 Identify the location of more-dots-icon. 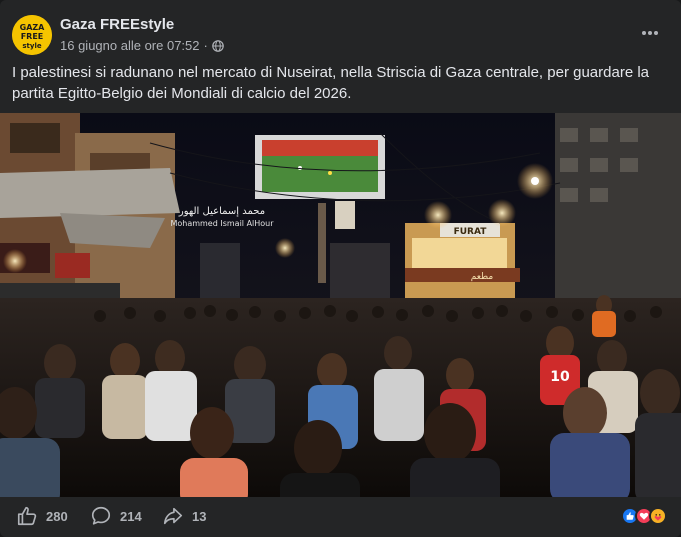
(650, 33).